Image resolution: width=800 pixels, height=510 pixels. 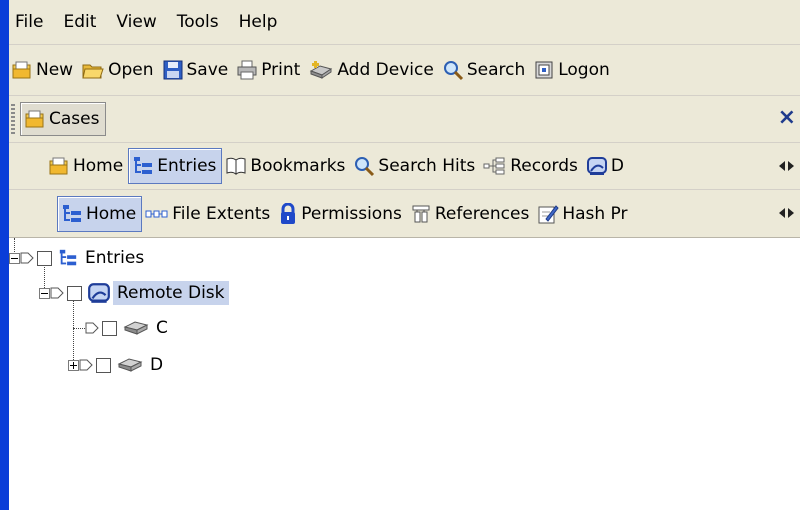 What do you see at coordinates (617, 166) in the screenshot?
I see `tab-device-label: D` at bounding box center [617, 166].